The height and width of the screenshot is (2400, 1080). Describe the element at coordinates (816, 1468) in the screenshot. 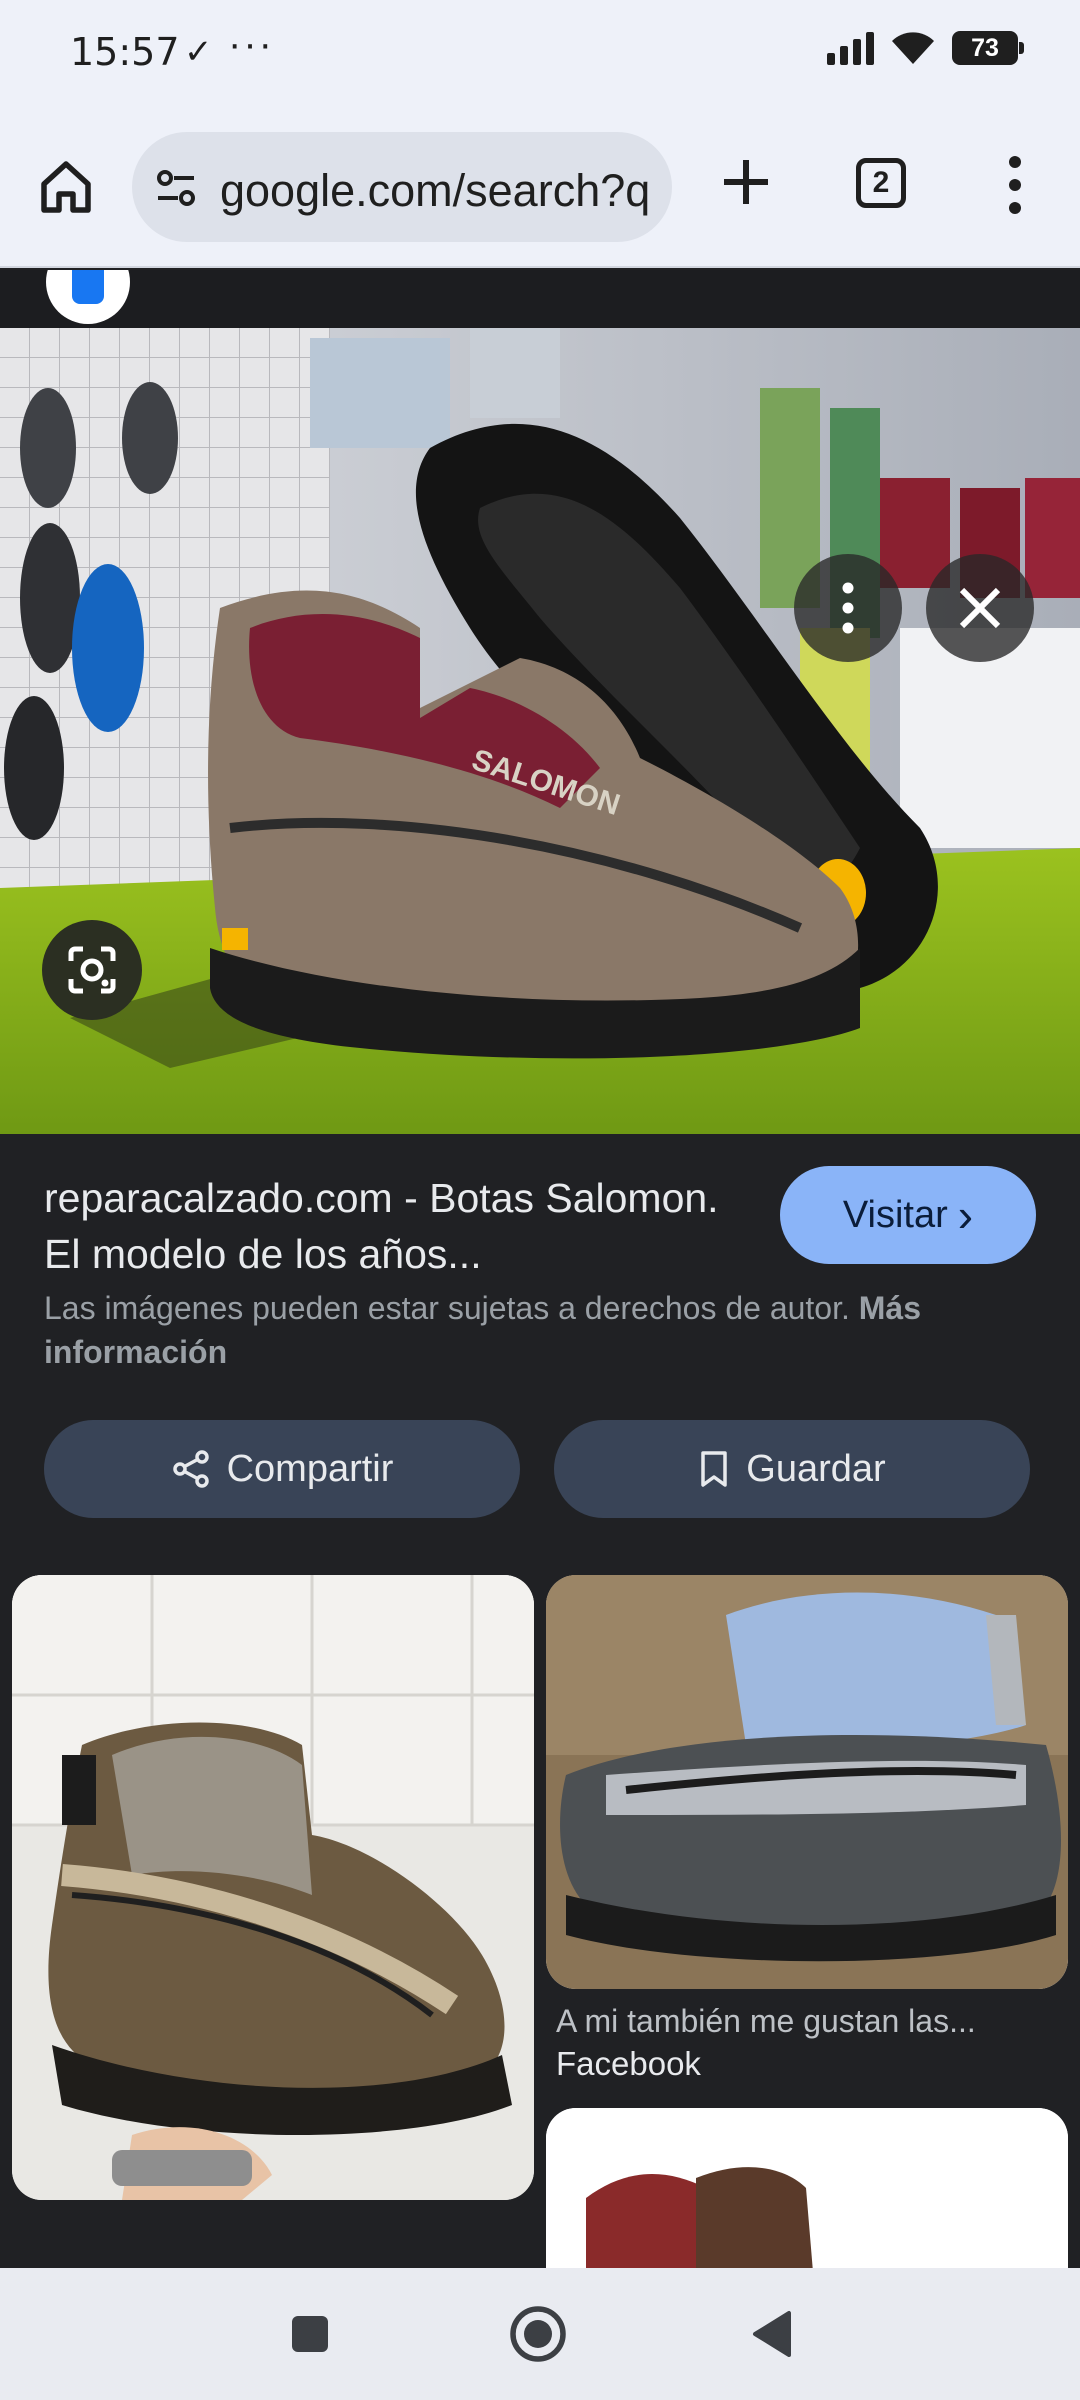

I see `save-label: Guardar` at that location.